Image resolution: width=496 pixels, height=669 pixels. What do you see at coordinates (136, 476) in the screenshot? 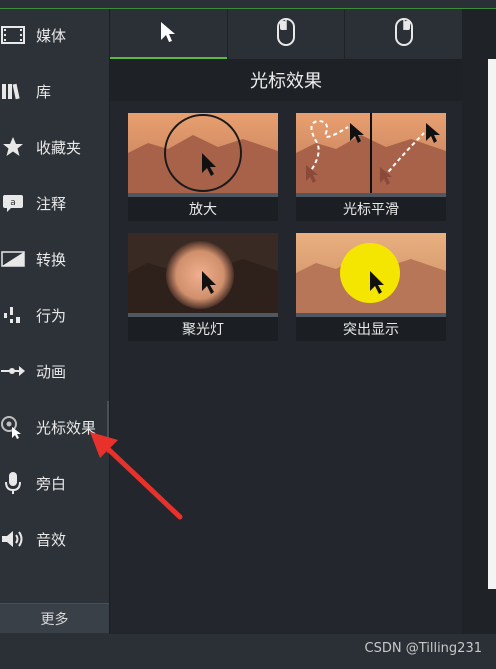
I see `annotation-arrow` at bounding box center [136, 476].